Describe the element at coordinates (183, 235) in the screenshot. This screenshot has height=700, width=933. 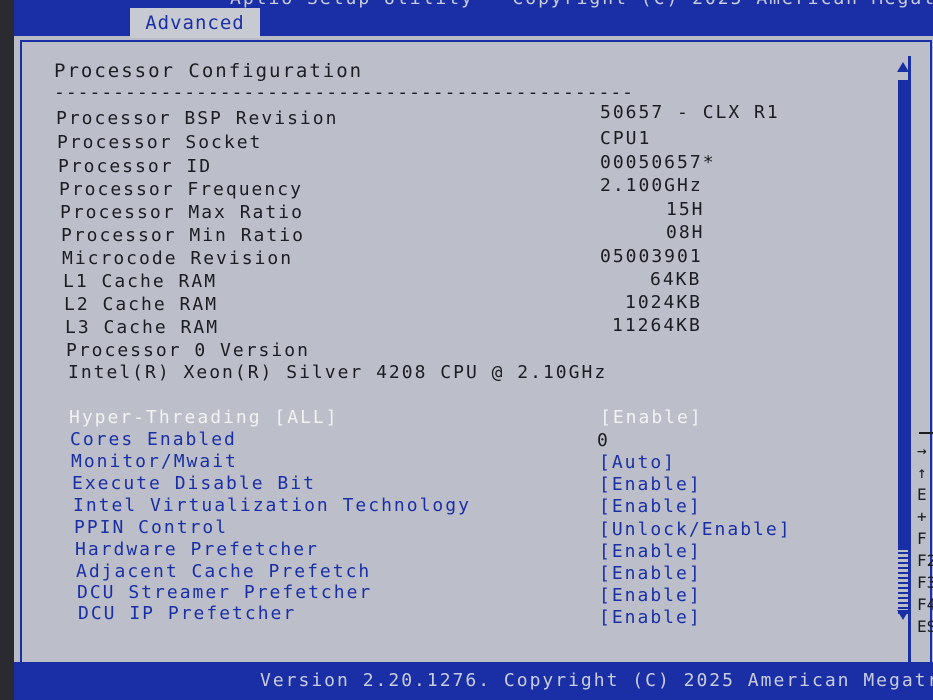
I see `info-label: Processor Min Ratio` at that location.